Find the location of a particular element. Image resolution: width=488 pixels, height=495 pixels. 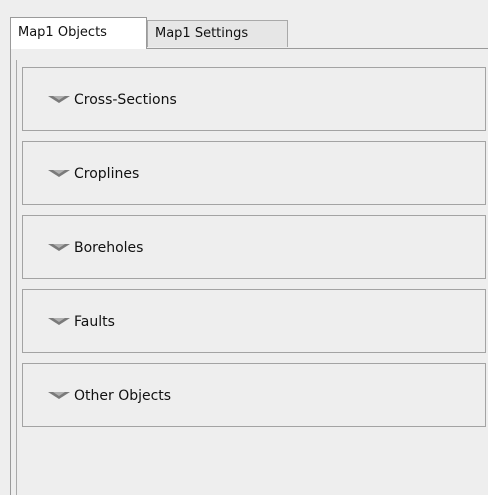

section-label: Cross-Sections is located at coordinates (125, 100).